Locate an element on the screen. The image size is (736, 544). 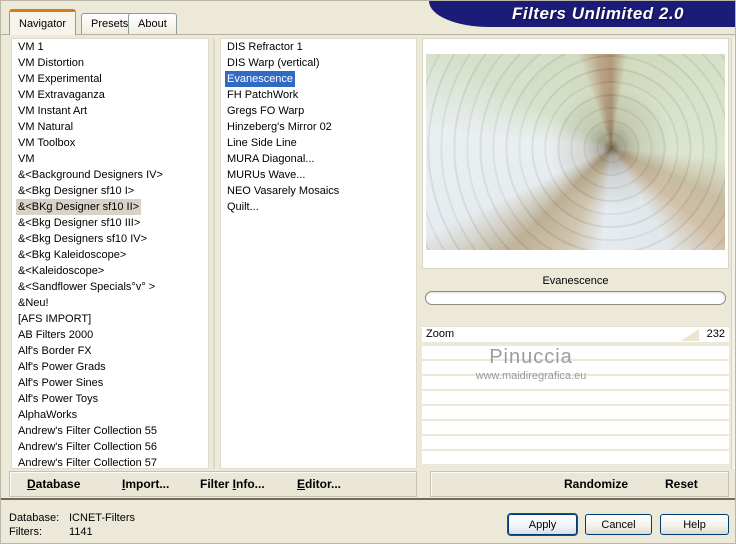
apply-button: Apply is located at coordinates (542, 524).